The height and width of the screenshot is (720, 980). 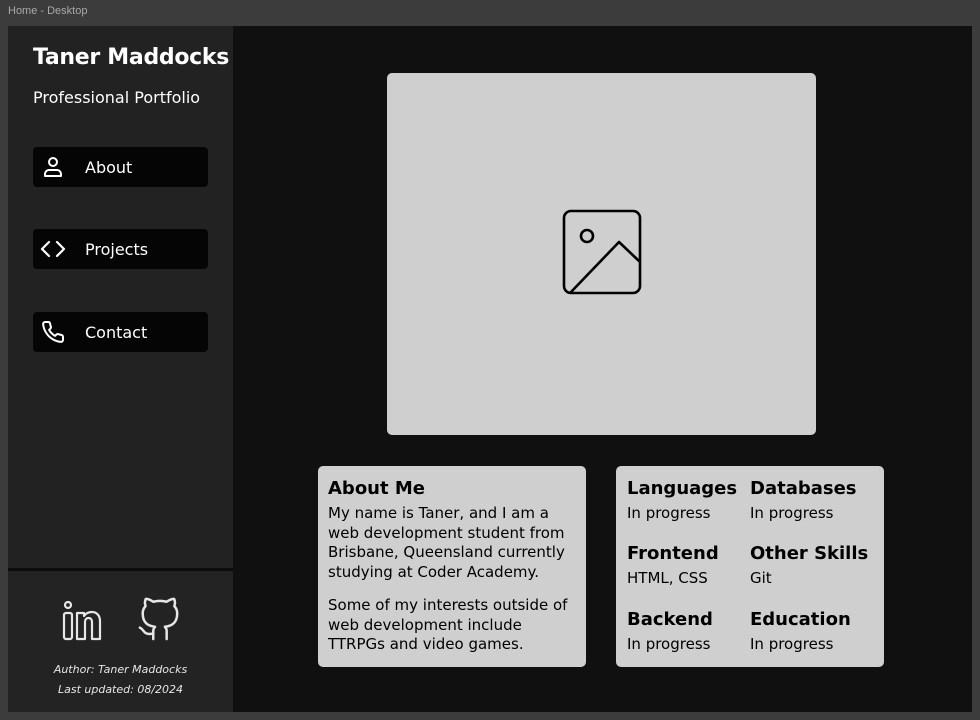 What do you see at coordinates (692, 500) in the screenshot?
I see `skill-languages: Languages In progress` at bounding box center [692, 500].